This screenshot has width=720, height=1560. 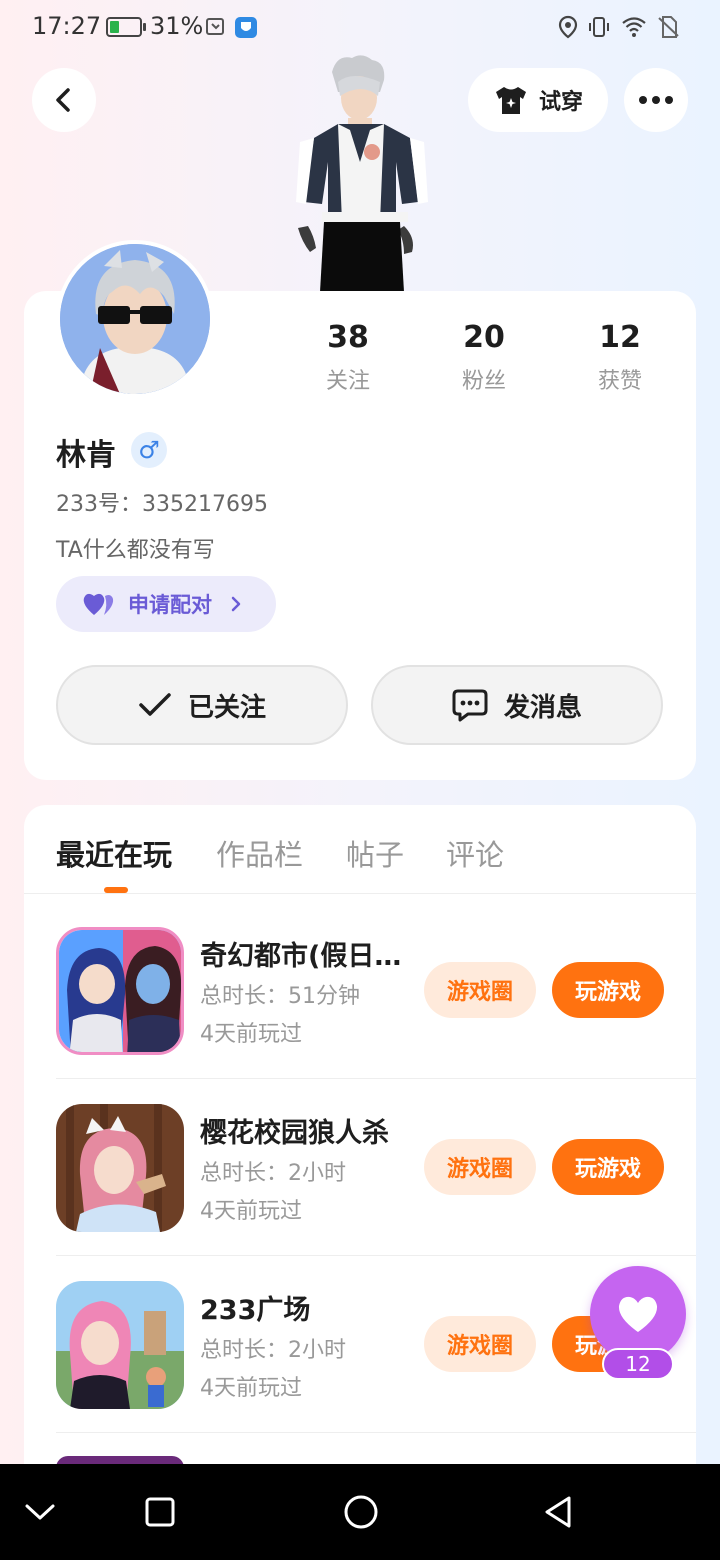 I want to click on nav-home-button, so click(x=361, y=1512).